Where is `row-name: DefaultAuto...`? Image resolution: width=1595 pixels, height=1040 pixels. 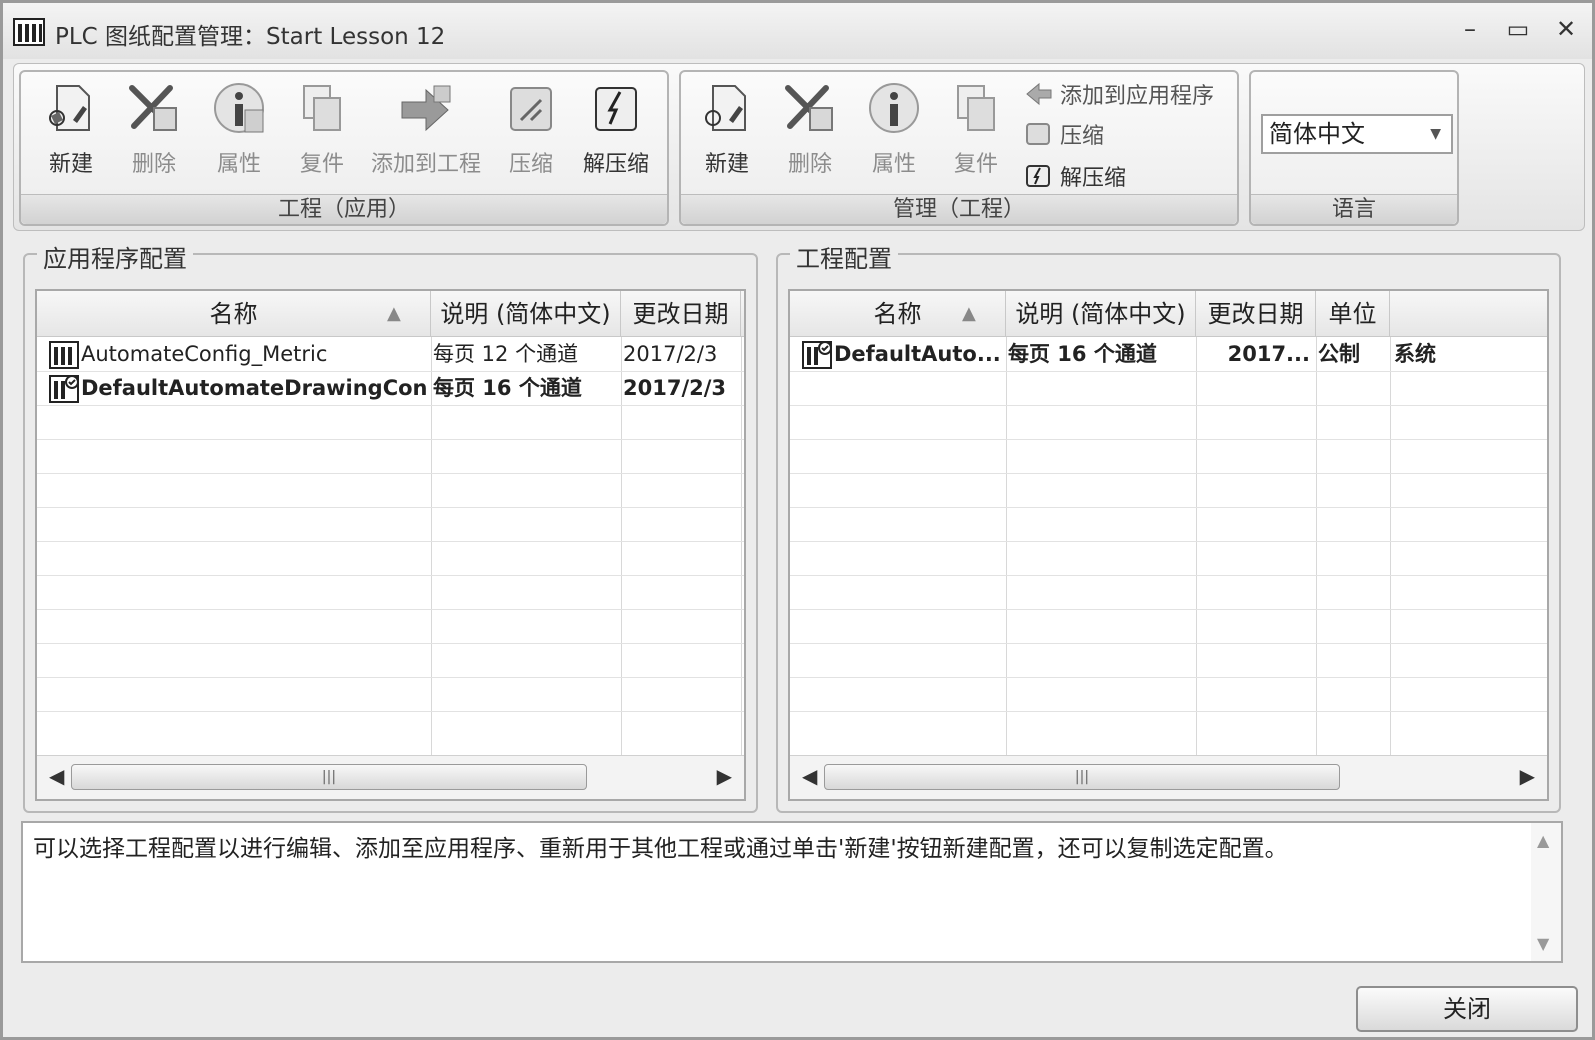 row-name: DefaultAuto... is located at coordinates (917, 354).